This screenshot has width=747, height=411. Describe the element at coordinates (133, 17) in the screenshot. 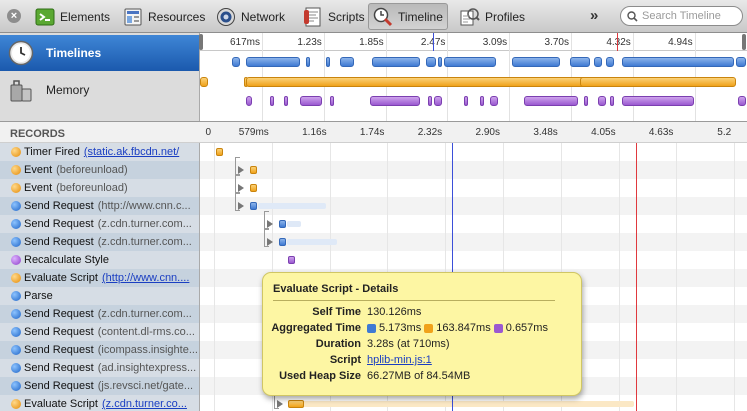

I see `resources-icon` at that location.